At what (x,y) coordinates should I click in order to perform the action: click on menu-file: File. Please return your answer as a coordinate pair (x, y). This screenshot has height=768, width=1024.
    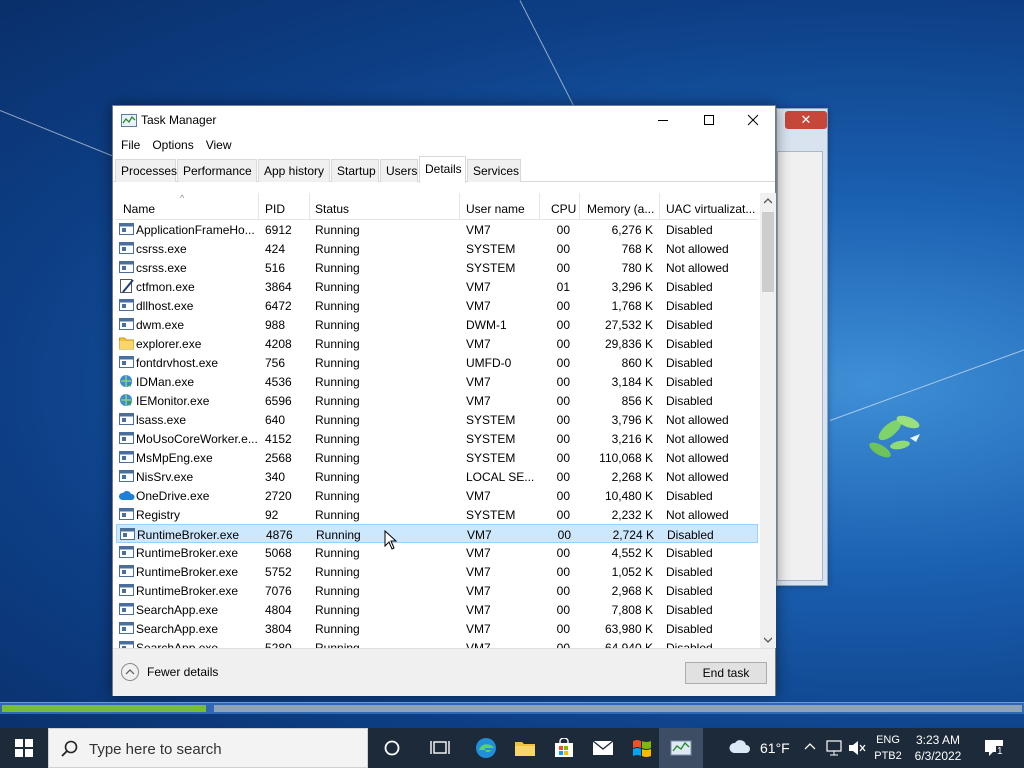
    Looking at the image, I should click on (131, 145).